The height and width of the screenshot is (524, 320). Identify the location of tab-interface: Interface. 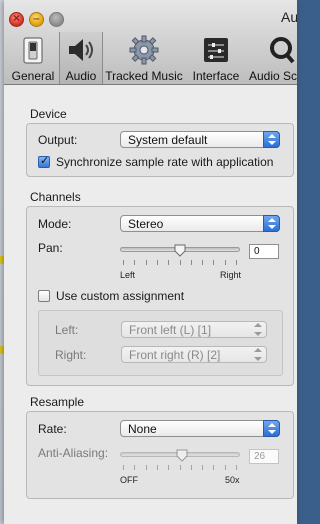
(216, 59).